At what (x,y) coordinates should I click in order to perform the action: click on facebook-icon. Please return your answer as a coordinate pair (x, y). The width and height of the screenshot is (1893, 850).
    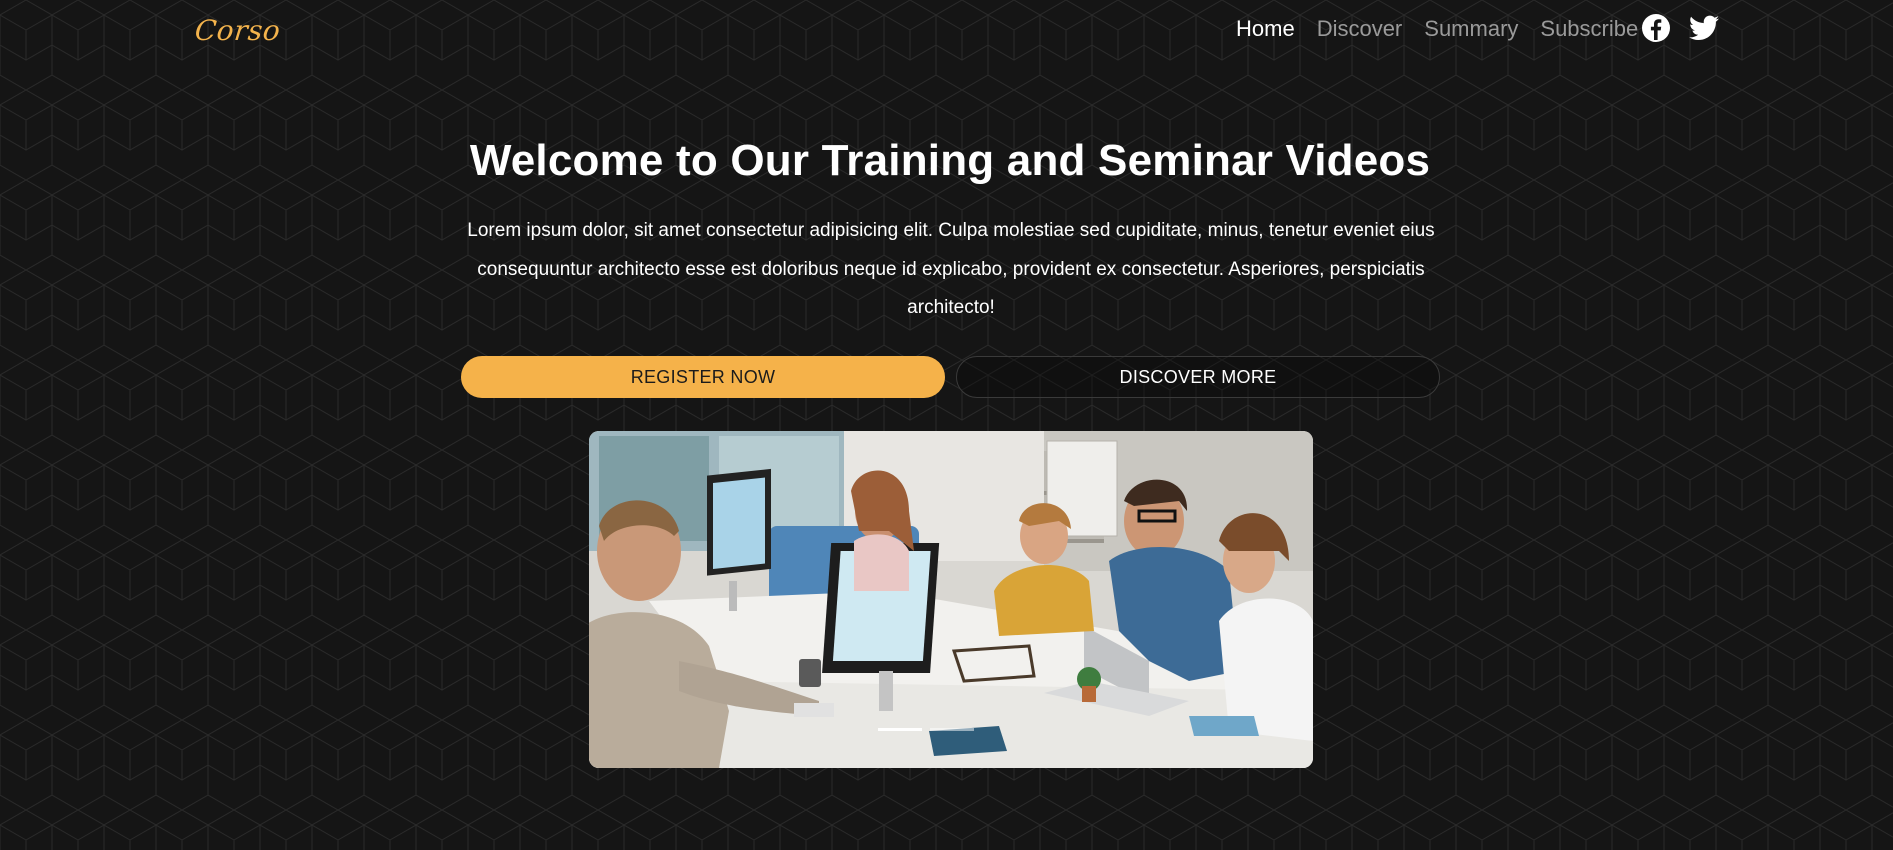
    Looking at the image, I should click on (1656, 28).